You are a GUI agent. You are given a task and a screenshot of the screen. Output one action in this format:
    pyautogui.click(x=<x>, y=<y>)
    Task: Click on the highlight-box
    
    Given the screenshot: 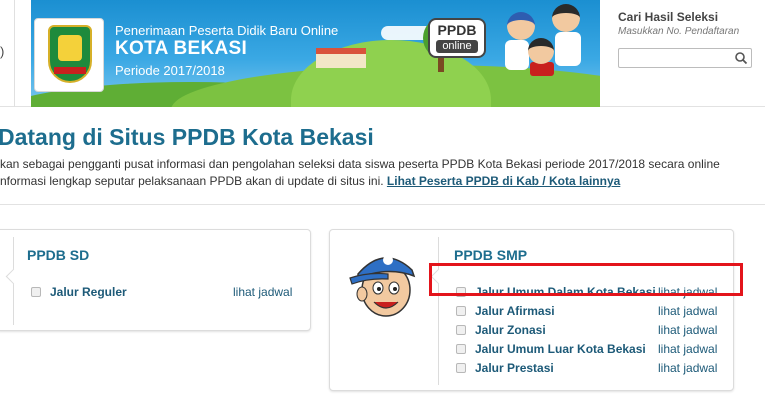 What is the action you would take?
    pyautogui.click(x=586, y=279)
    